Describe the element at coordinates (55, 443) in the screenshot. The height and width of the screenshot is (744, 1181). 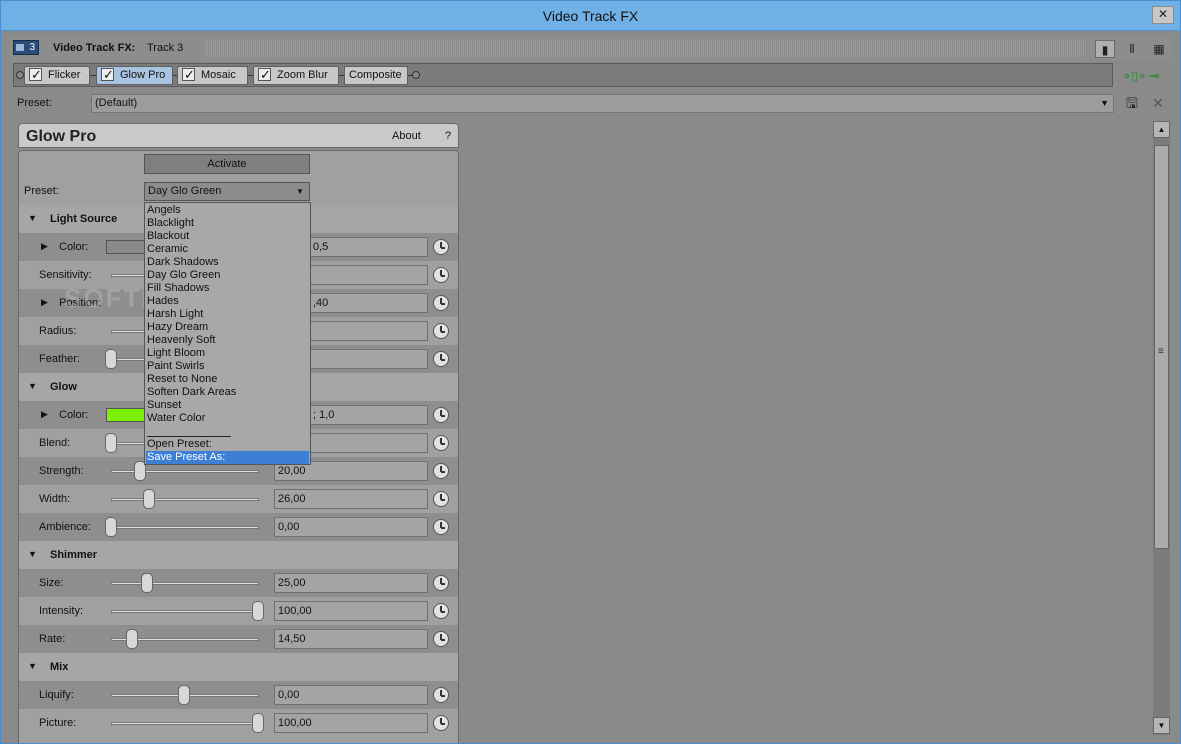
I see `row-label: Blend:` at that location.